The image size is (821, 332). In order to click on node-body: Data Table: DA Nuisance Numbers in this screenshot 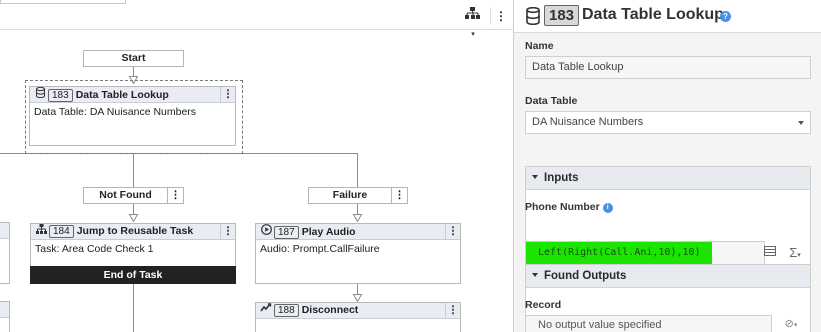, I will do `click(115, 112)`.